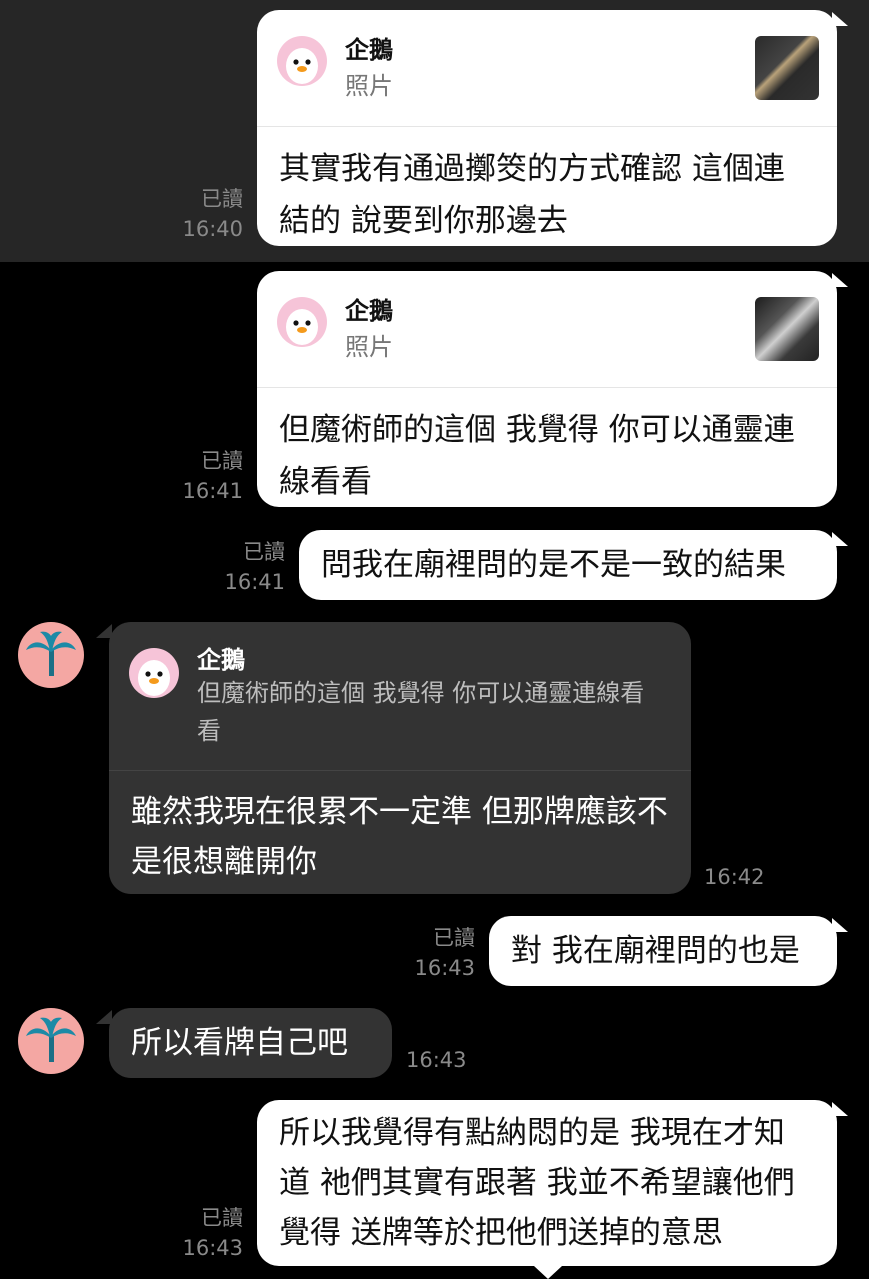  What do you see at coordinates (532, 195) in the screenshot?
I see `message-text: 其實我有通過擲筊的方式確認 這個連結的 說要到你那邊去` at bounding box center [532, 195].